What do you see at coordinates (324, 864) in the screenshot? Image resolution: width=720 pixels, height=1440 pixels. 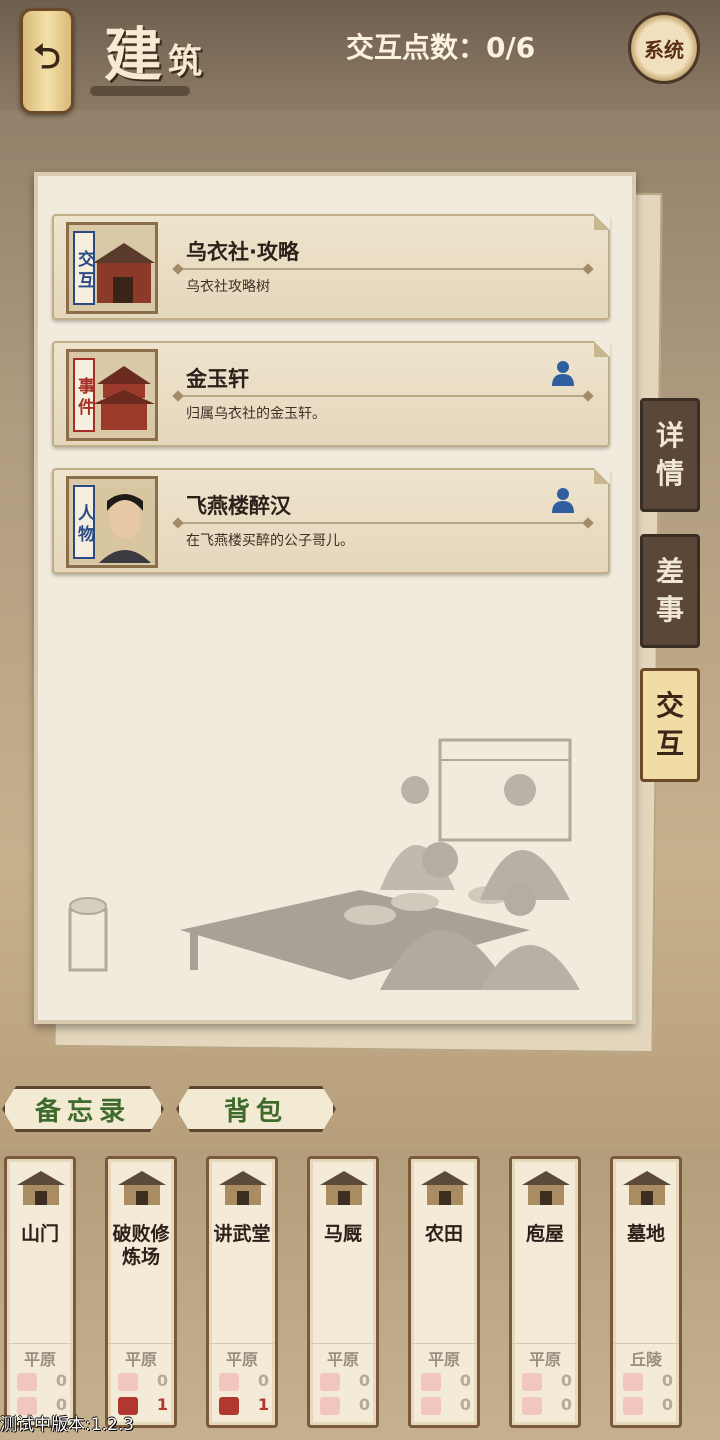 I see `banquet-scene-illustration` at bounding box center [324, 864].